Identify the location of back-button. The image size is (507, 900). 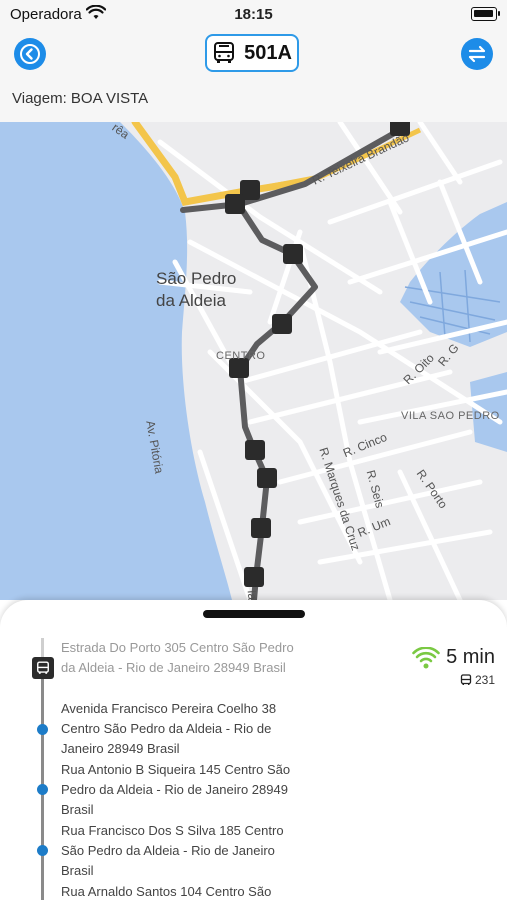
(30, 54).